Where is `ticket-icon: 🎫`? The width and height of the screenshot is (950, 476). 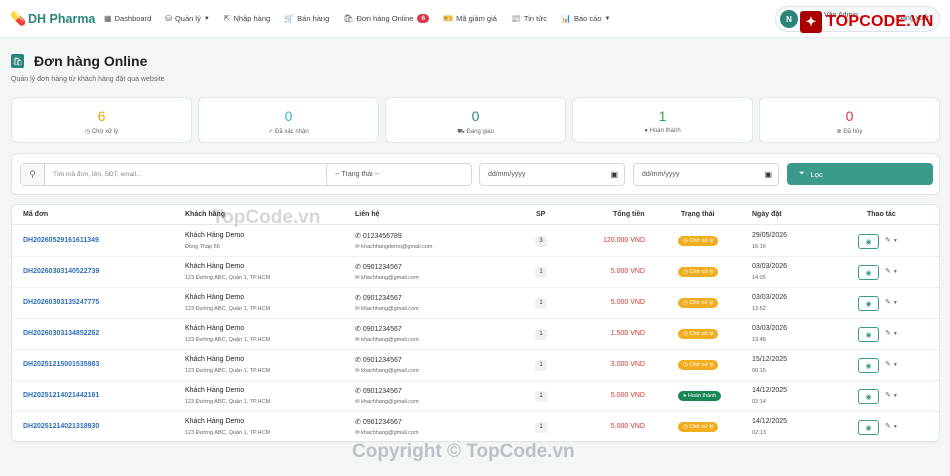 ticket-icon: 🎫 is located at coordinates (448, 18).